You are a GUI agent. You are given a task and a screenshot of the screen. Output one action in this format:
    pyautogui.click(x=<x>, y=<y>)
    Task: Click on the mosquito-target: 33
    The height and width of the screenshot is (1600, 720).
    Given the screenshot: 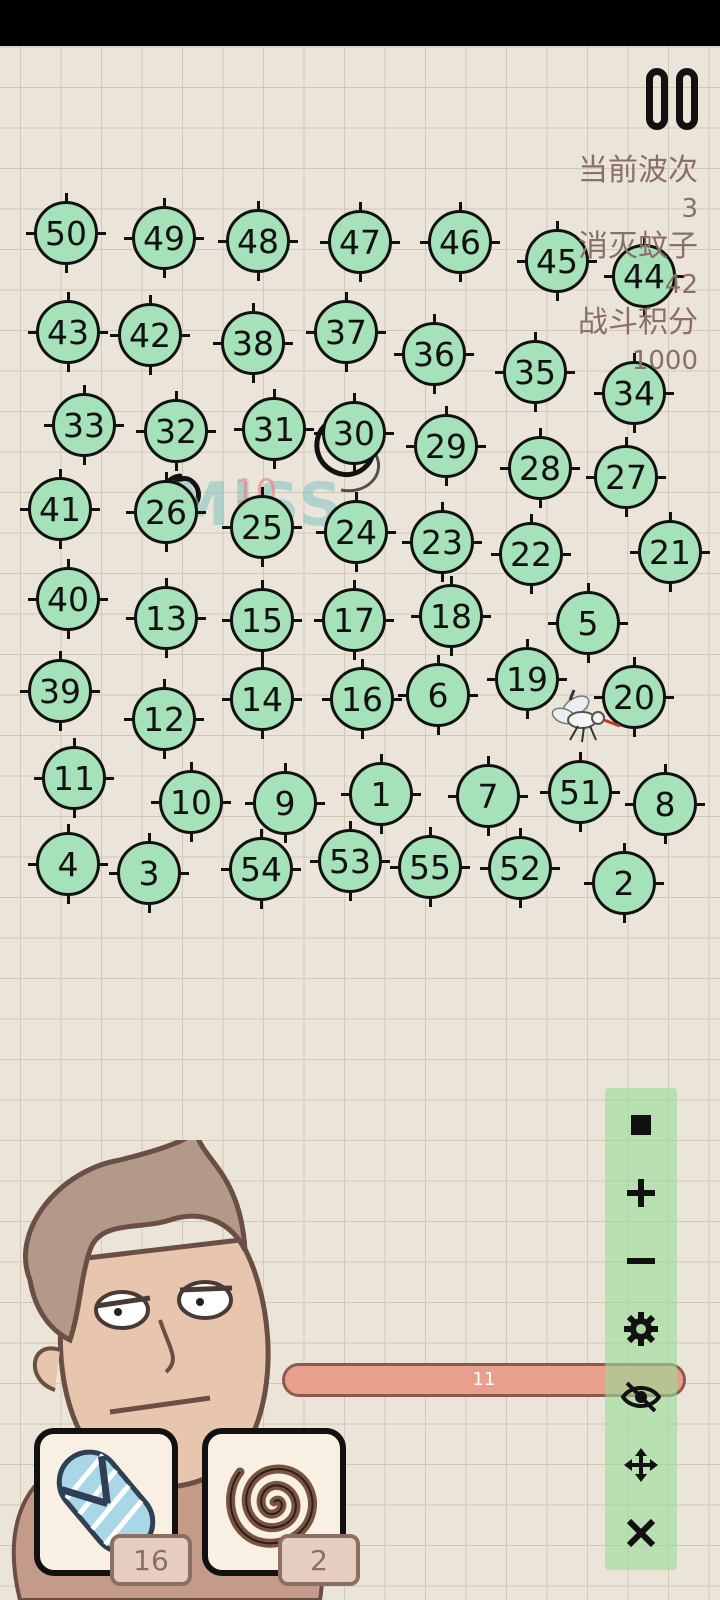 What is the action you would take?
    pyautogui.click(x=84, y=425)
    